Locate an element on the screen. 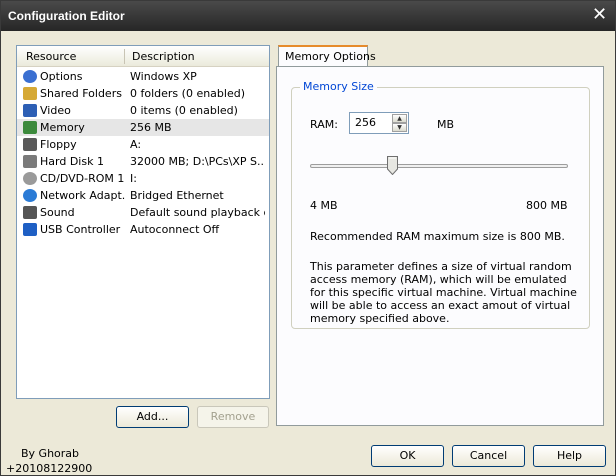 This screenshot has width=616, height=476. list-item: CD/DVD-ROM 1 I: is located at coordinates (143, 178).